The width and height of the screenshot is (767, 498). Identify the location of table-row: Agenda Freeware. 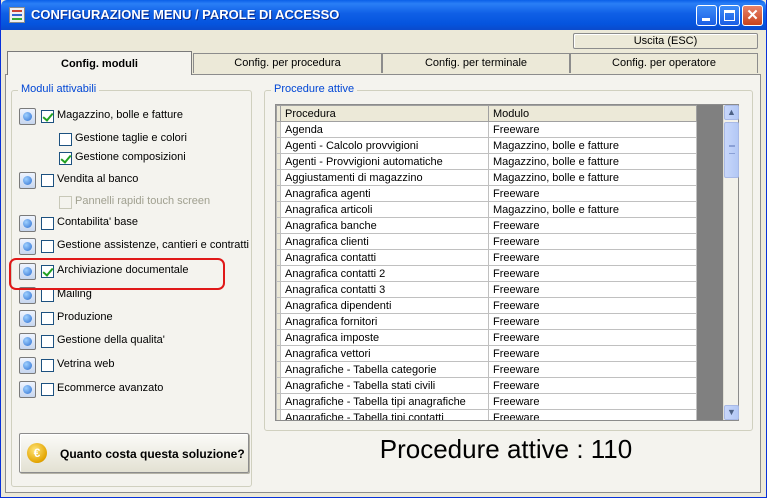
(486, 129).